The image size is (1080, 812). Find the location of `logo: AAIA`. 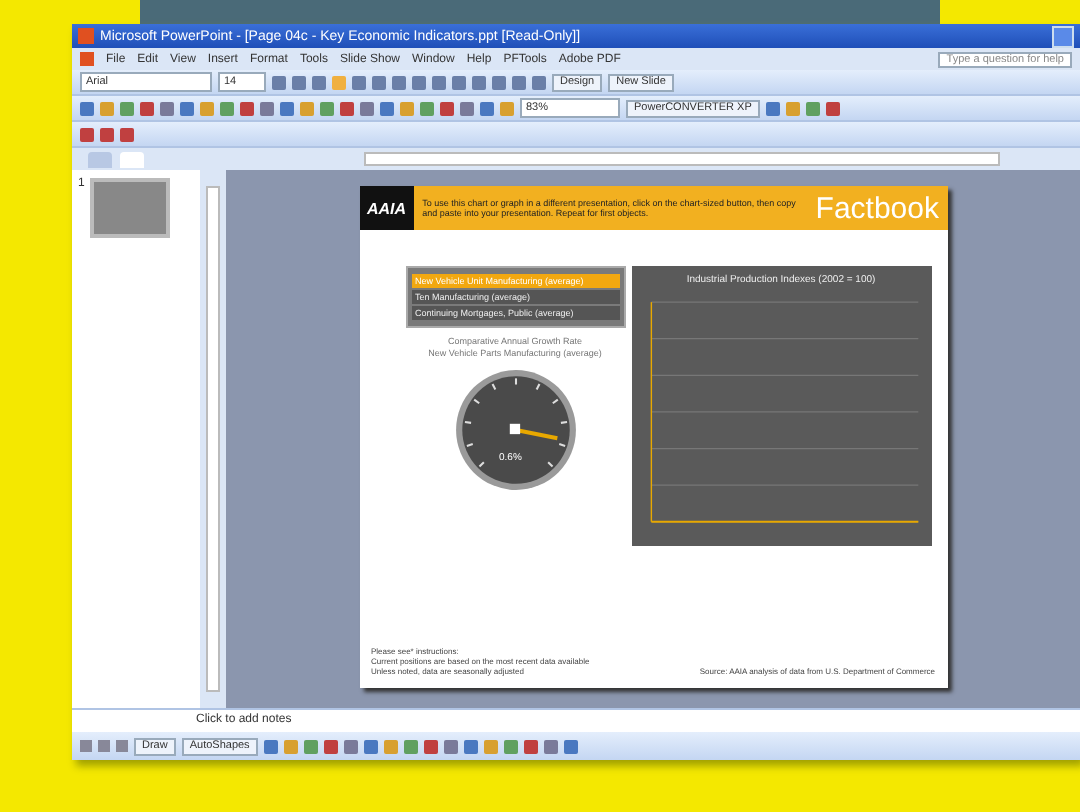

logo: AAIA is located at coordinates (387, 208).